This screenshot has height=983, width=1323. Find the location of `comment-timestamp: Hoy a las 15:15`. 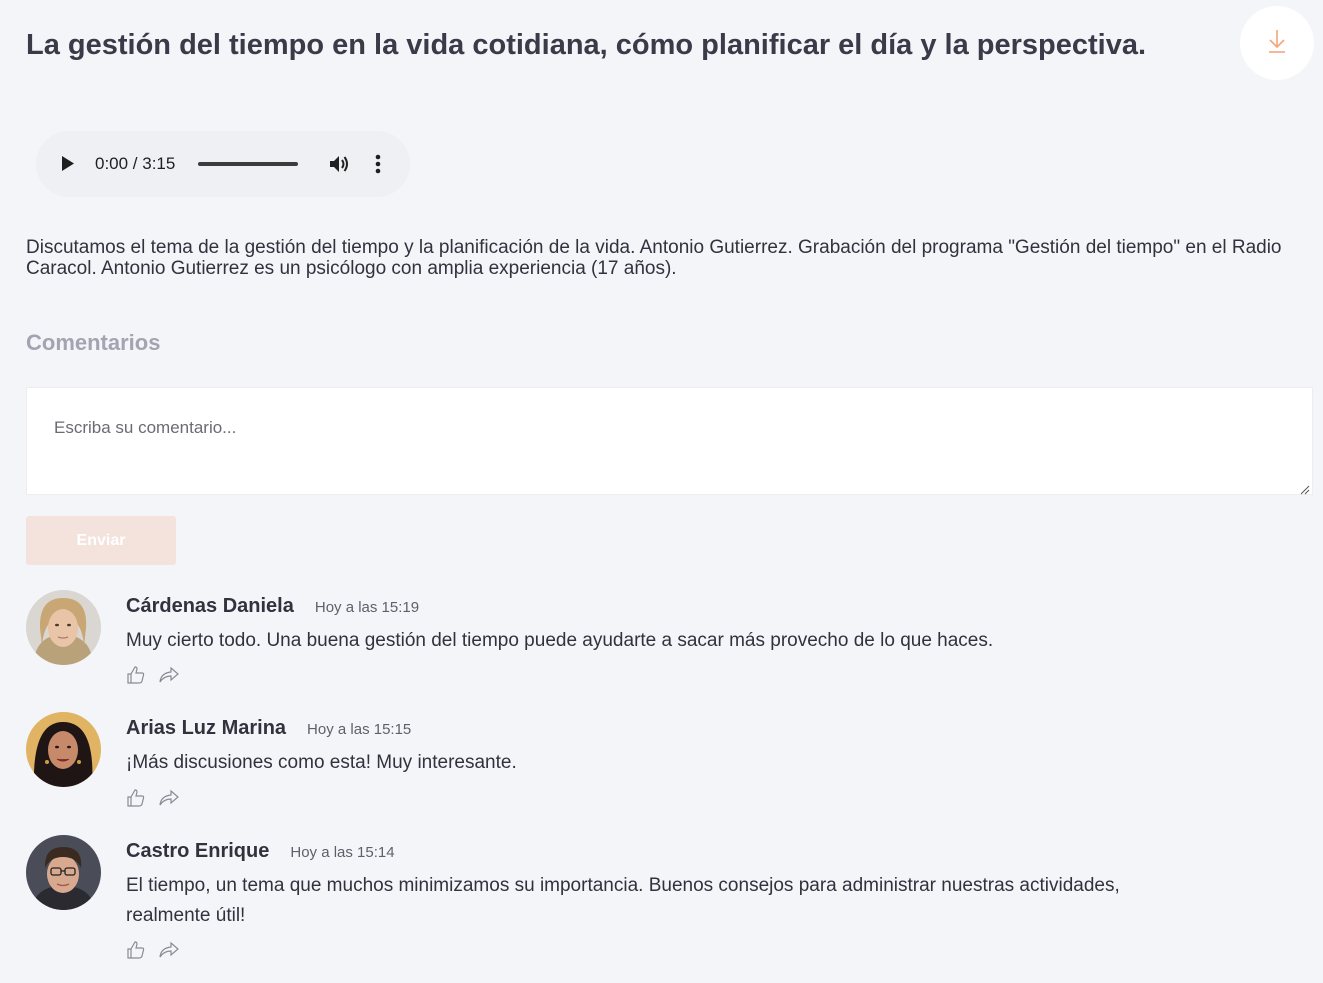

comment-timestamp: Hoy a las 15:15 is located at coordinates (359, 729).